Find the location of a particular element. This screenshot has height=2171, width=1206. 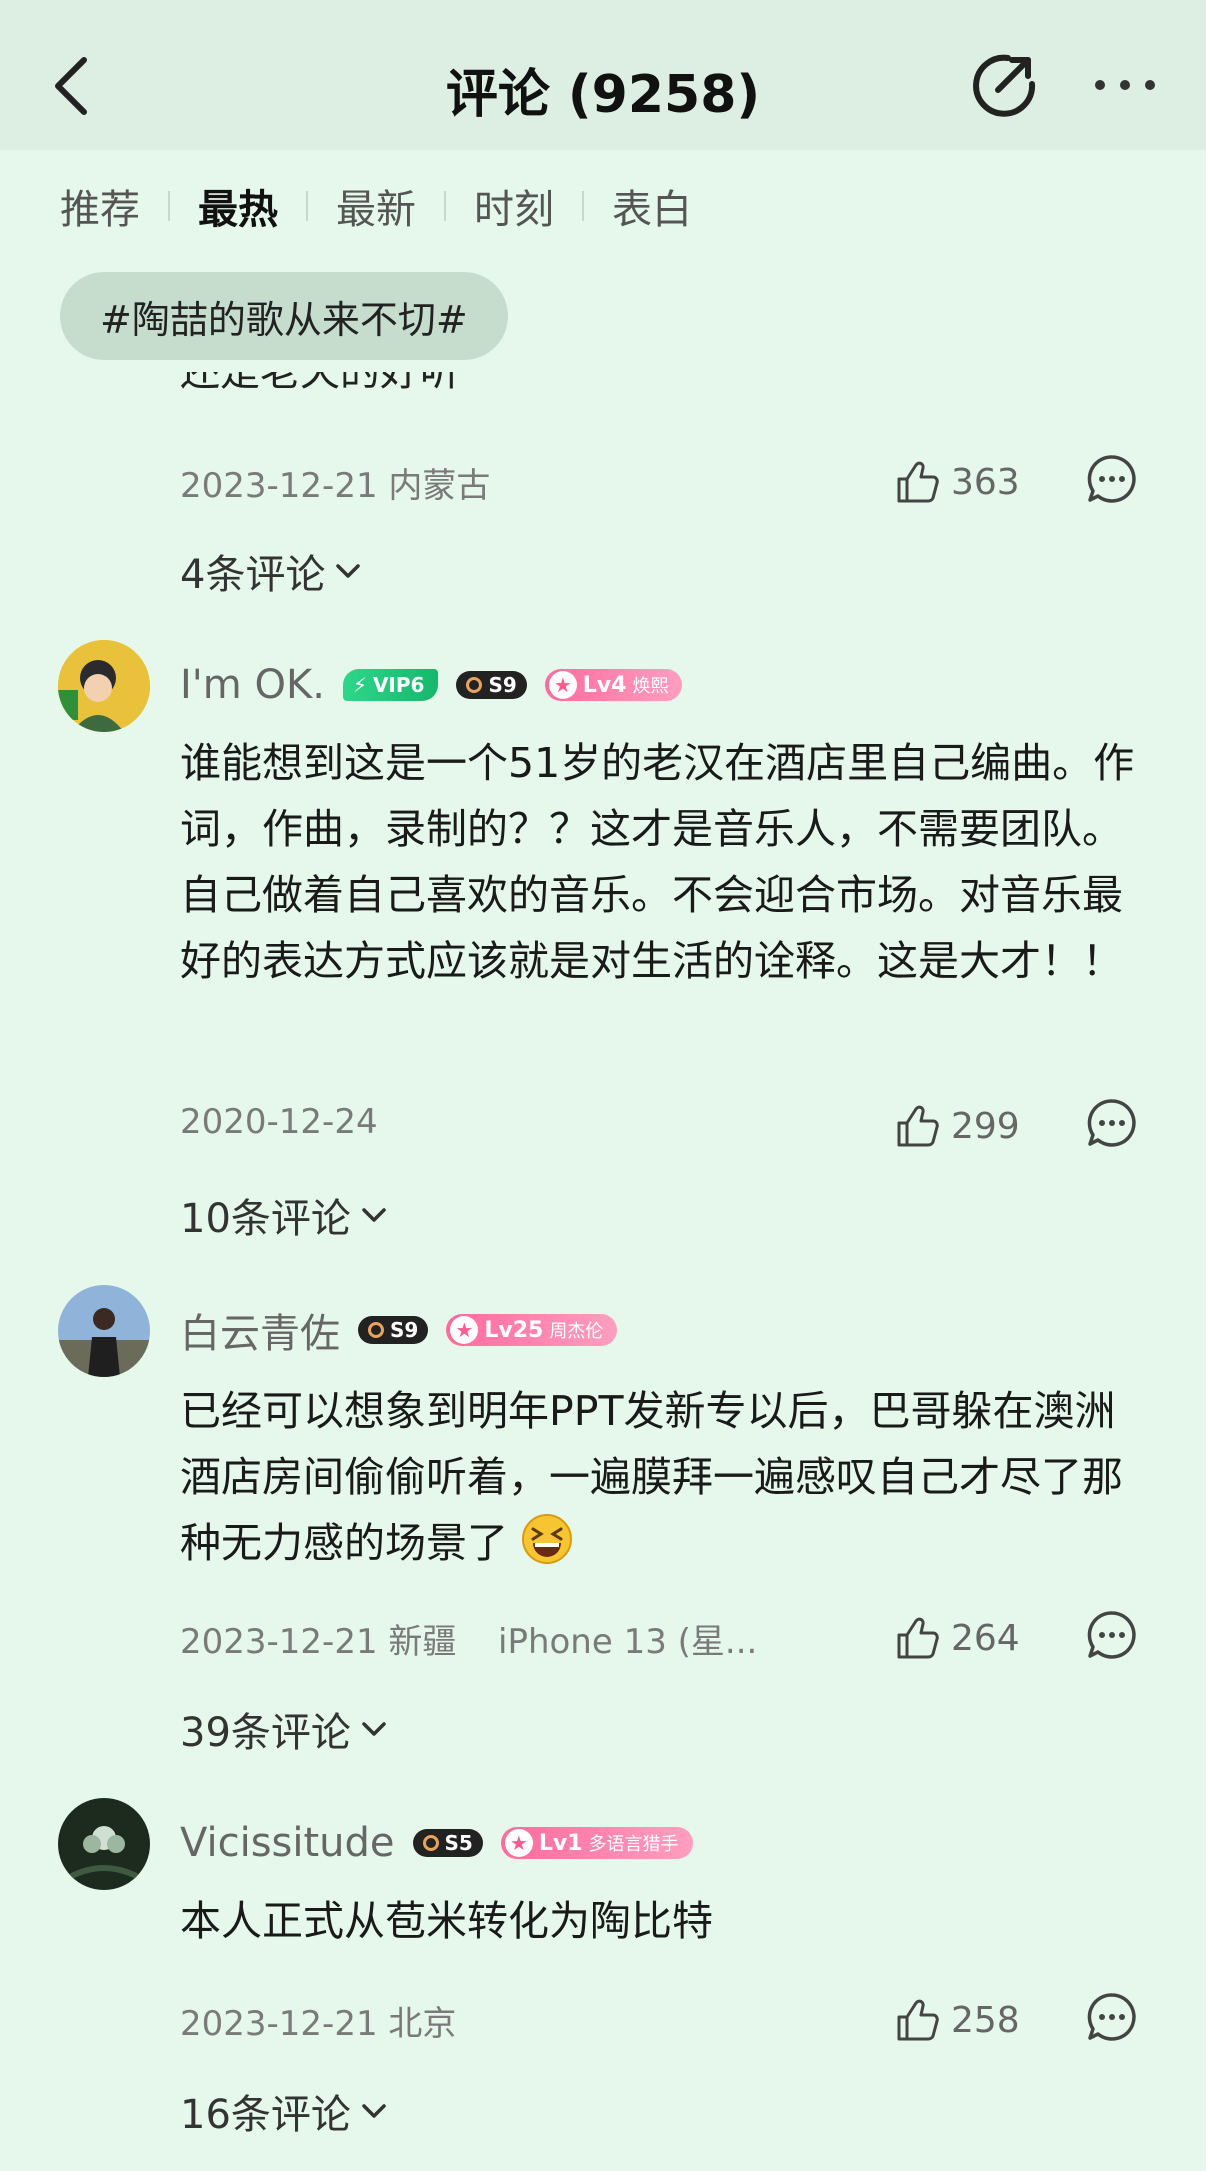

share-icon is located at coordinates (1004, 85).